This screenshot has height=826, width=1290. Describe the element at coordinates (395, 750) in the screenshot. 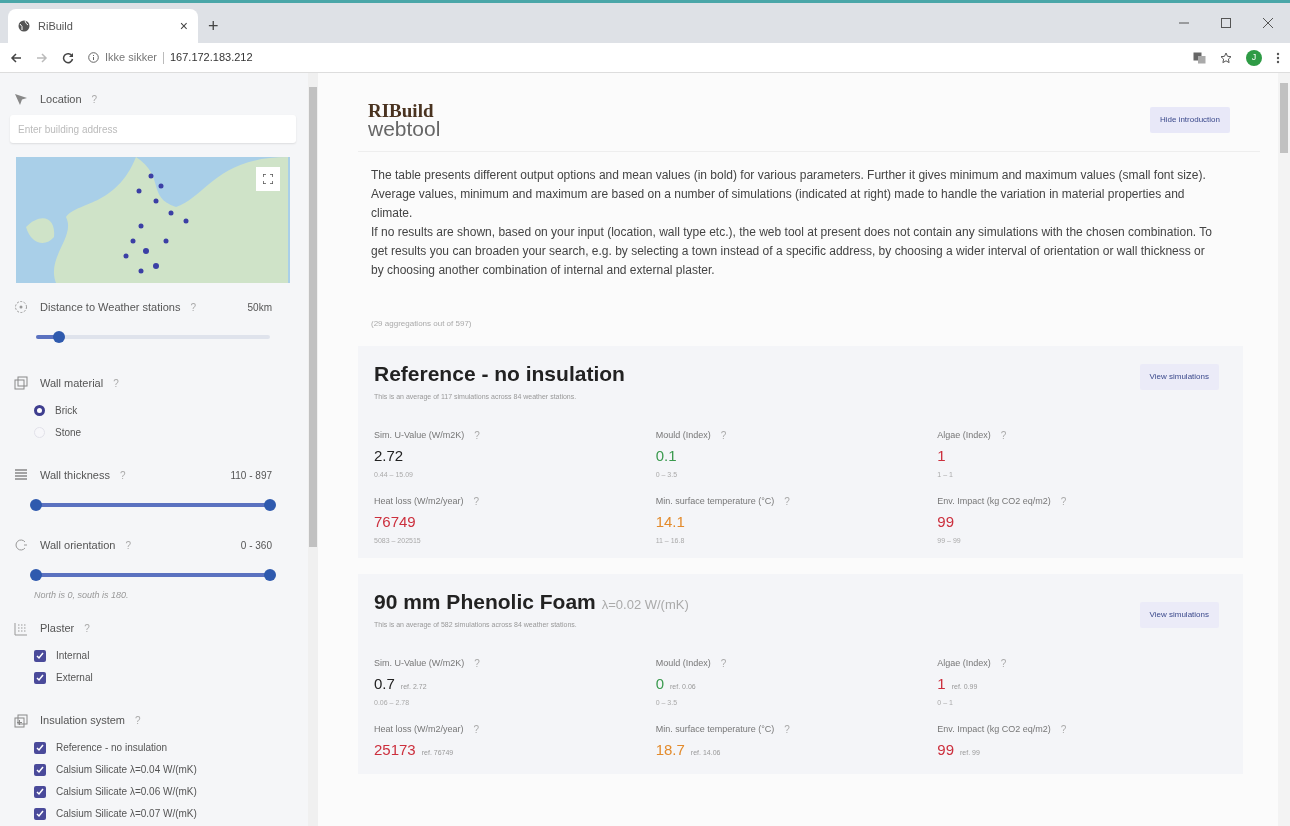

I see `metric-value: 25173` at that location.